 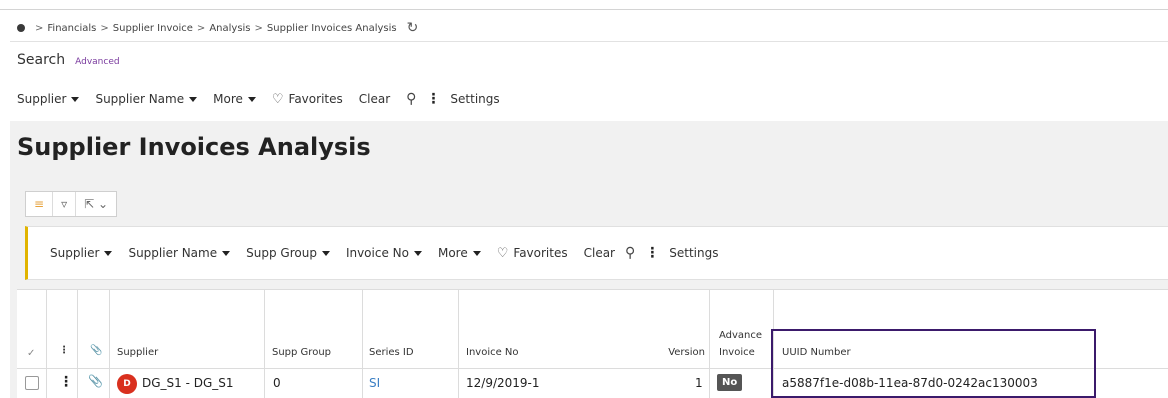 I want to click on cell-invoice-no: 12/9/2019-1, so click(x=503, y=383).